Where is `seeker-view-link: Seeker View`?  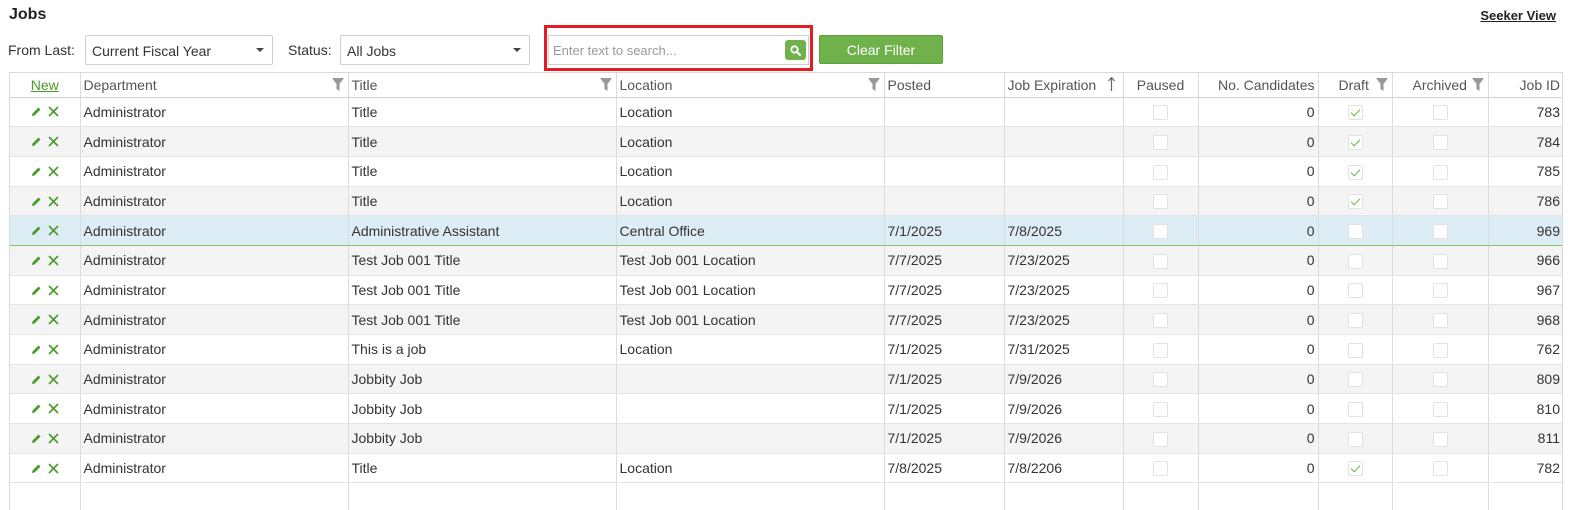 seeker-view-link: Seeker View is located at coordinates (1518, 15).